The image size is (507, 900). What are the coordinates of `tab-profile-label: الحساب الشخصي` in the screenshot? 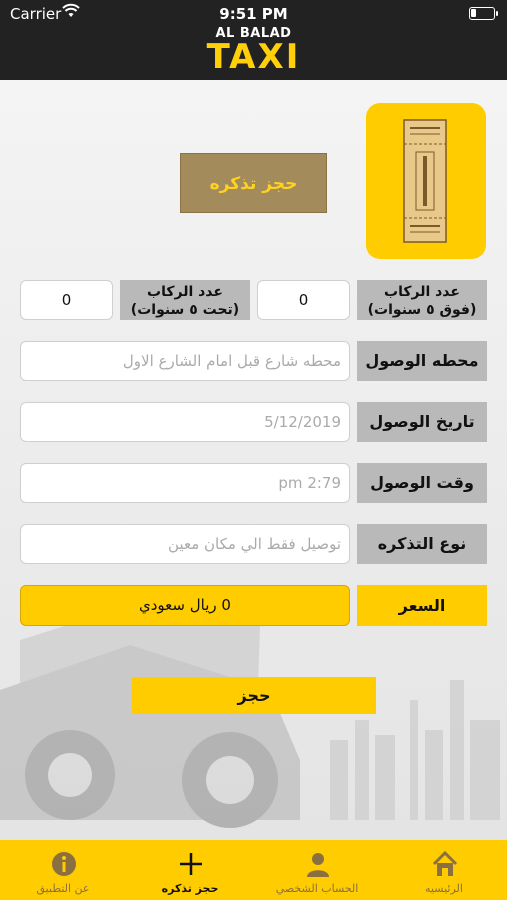 It's located at (317, 888).